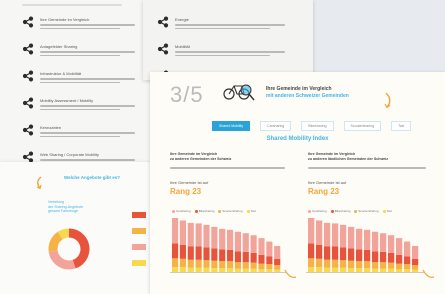  I want to click on tab-taxi: Taxi, so click(401, 126).